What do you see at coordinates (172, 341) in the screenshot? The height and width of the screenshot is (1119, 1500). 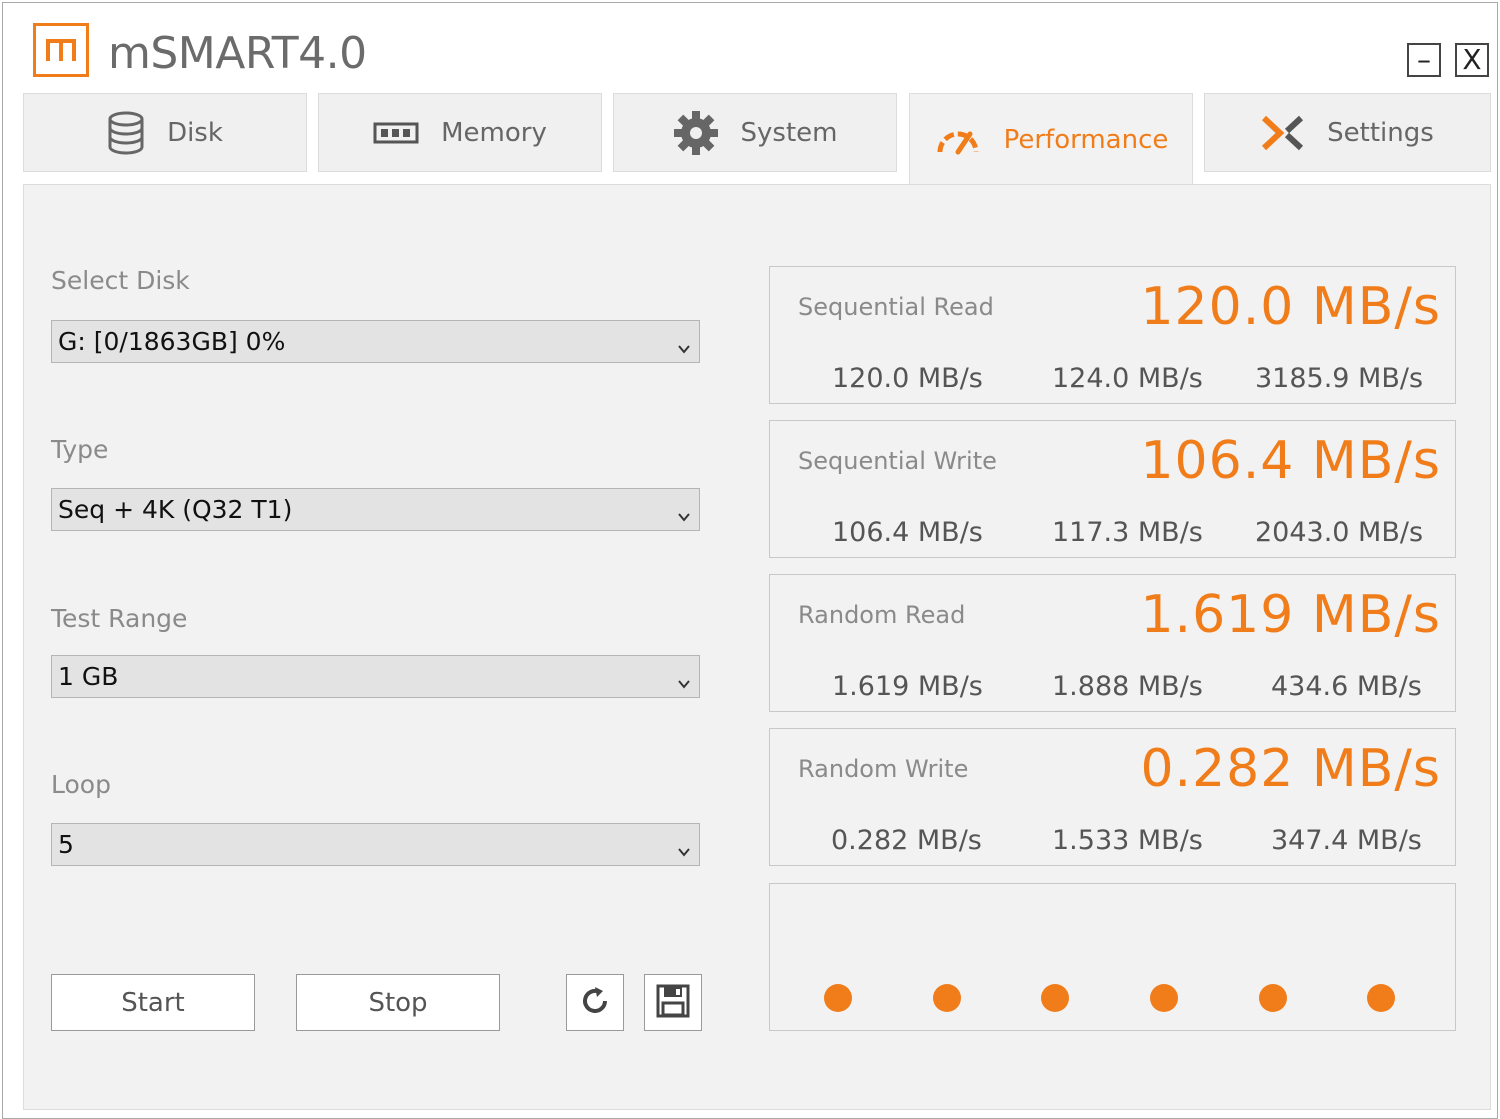 I see `select-disk-value: G: [0/1863GB] 0%` at bounding box center [172, 341].